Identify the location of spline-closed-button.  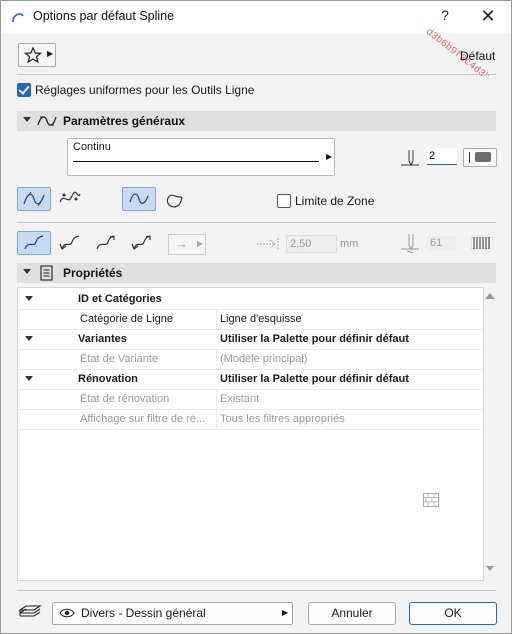
(175, 199).